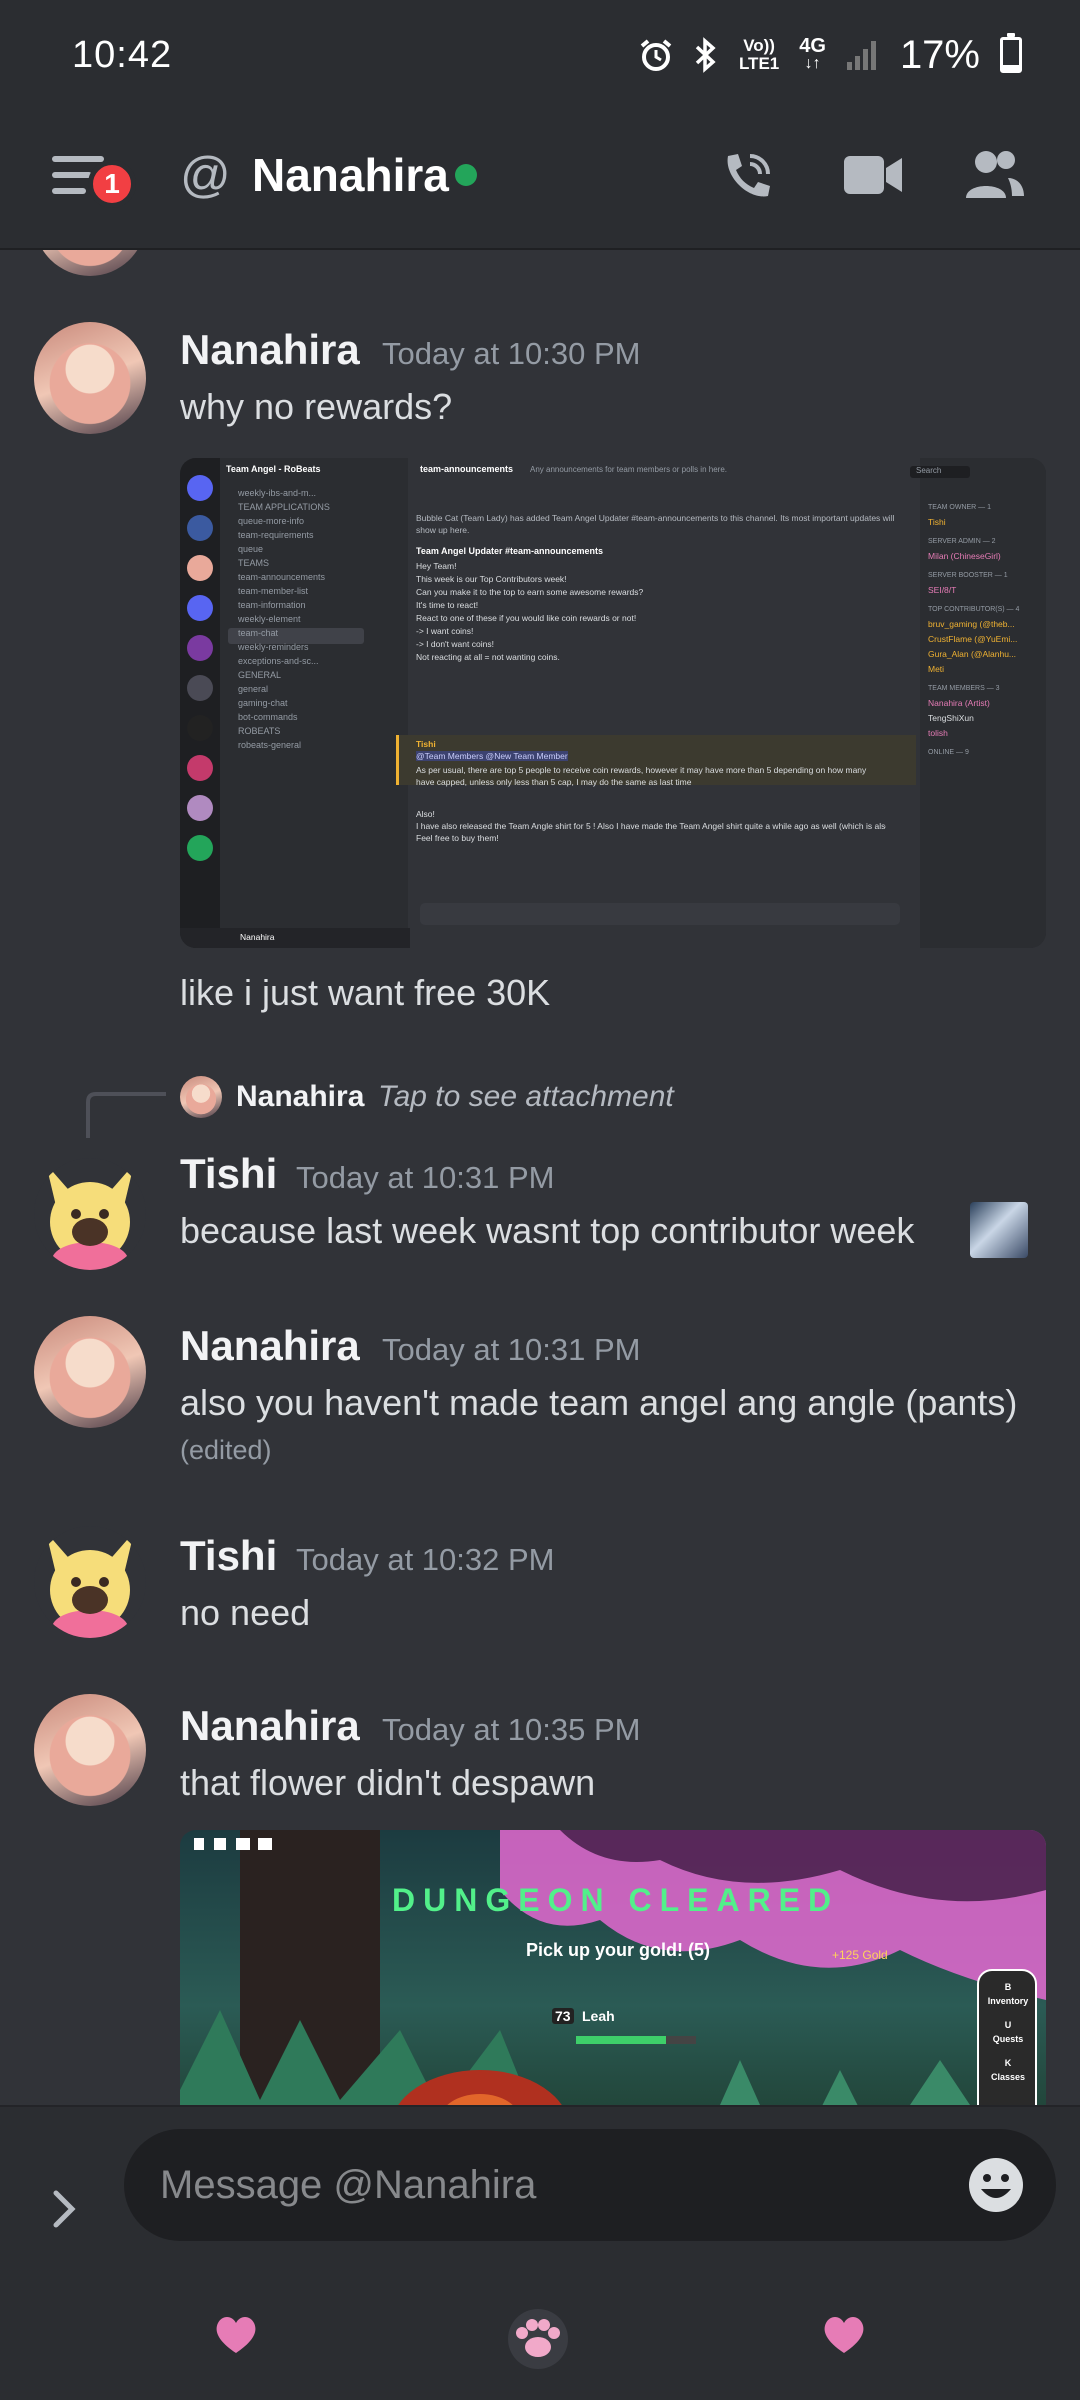  What do you see at coordinates (270, 745) in the screenshot?
I see `channel-item: robeats-general` at bounding box center [270, 745].